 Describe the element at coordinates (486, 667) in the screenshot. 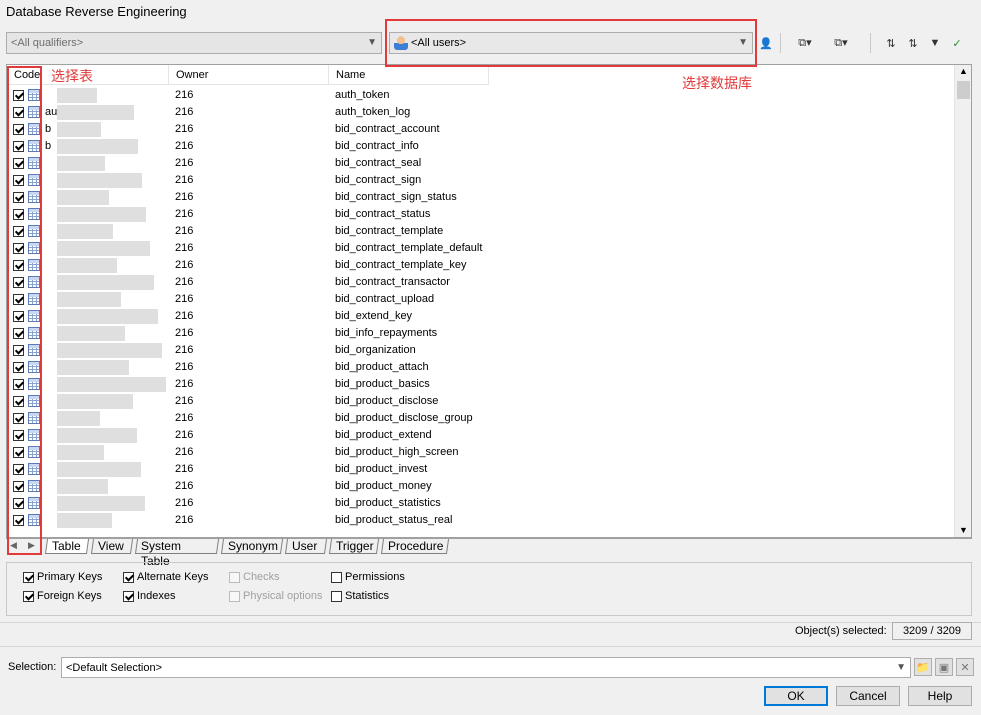

I see `selection-combo: <Default Selection> ▼` at that location.